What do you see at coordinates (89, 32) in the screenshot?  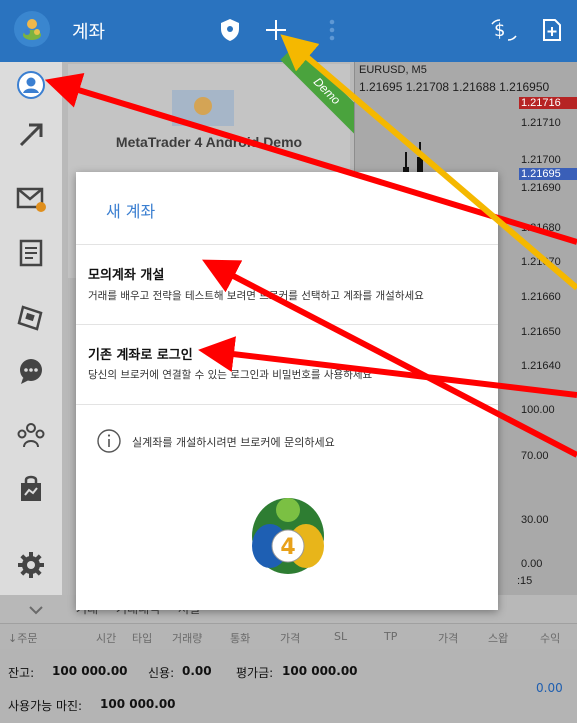 I see `page-title: 계좌` at bounding box center [89, 32].